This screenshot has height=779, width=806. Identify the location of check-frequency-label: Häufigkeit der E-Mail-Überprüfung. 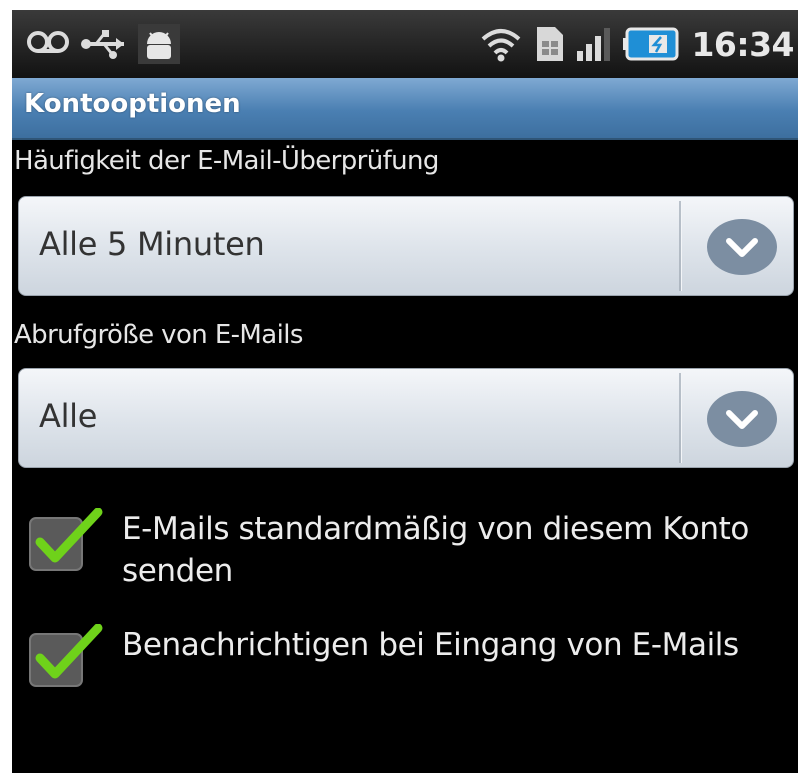
(226, 161).